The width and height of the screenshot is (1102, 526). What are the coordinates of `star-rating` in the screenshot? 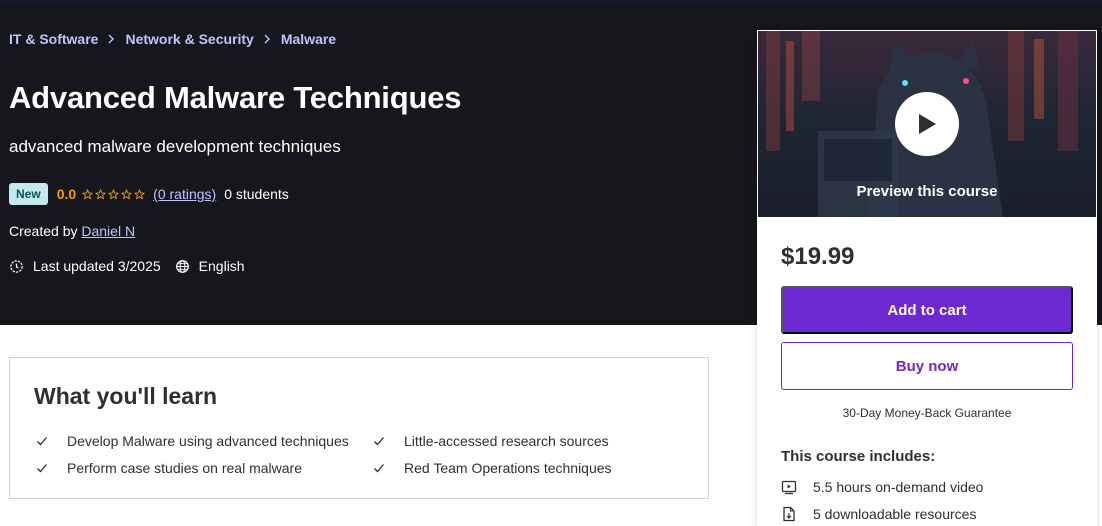 It's located at (114, 194).